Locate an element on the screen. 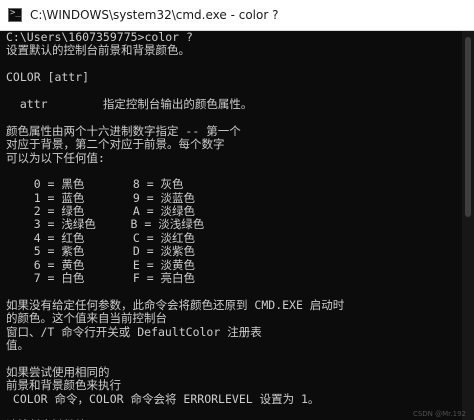  console-line: 颜色属性由两个十六进制数字指定 -- 第一个 is located at coordinates (123, 130).